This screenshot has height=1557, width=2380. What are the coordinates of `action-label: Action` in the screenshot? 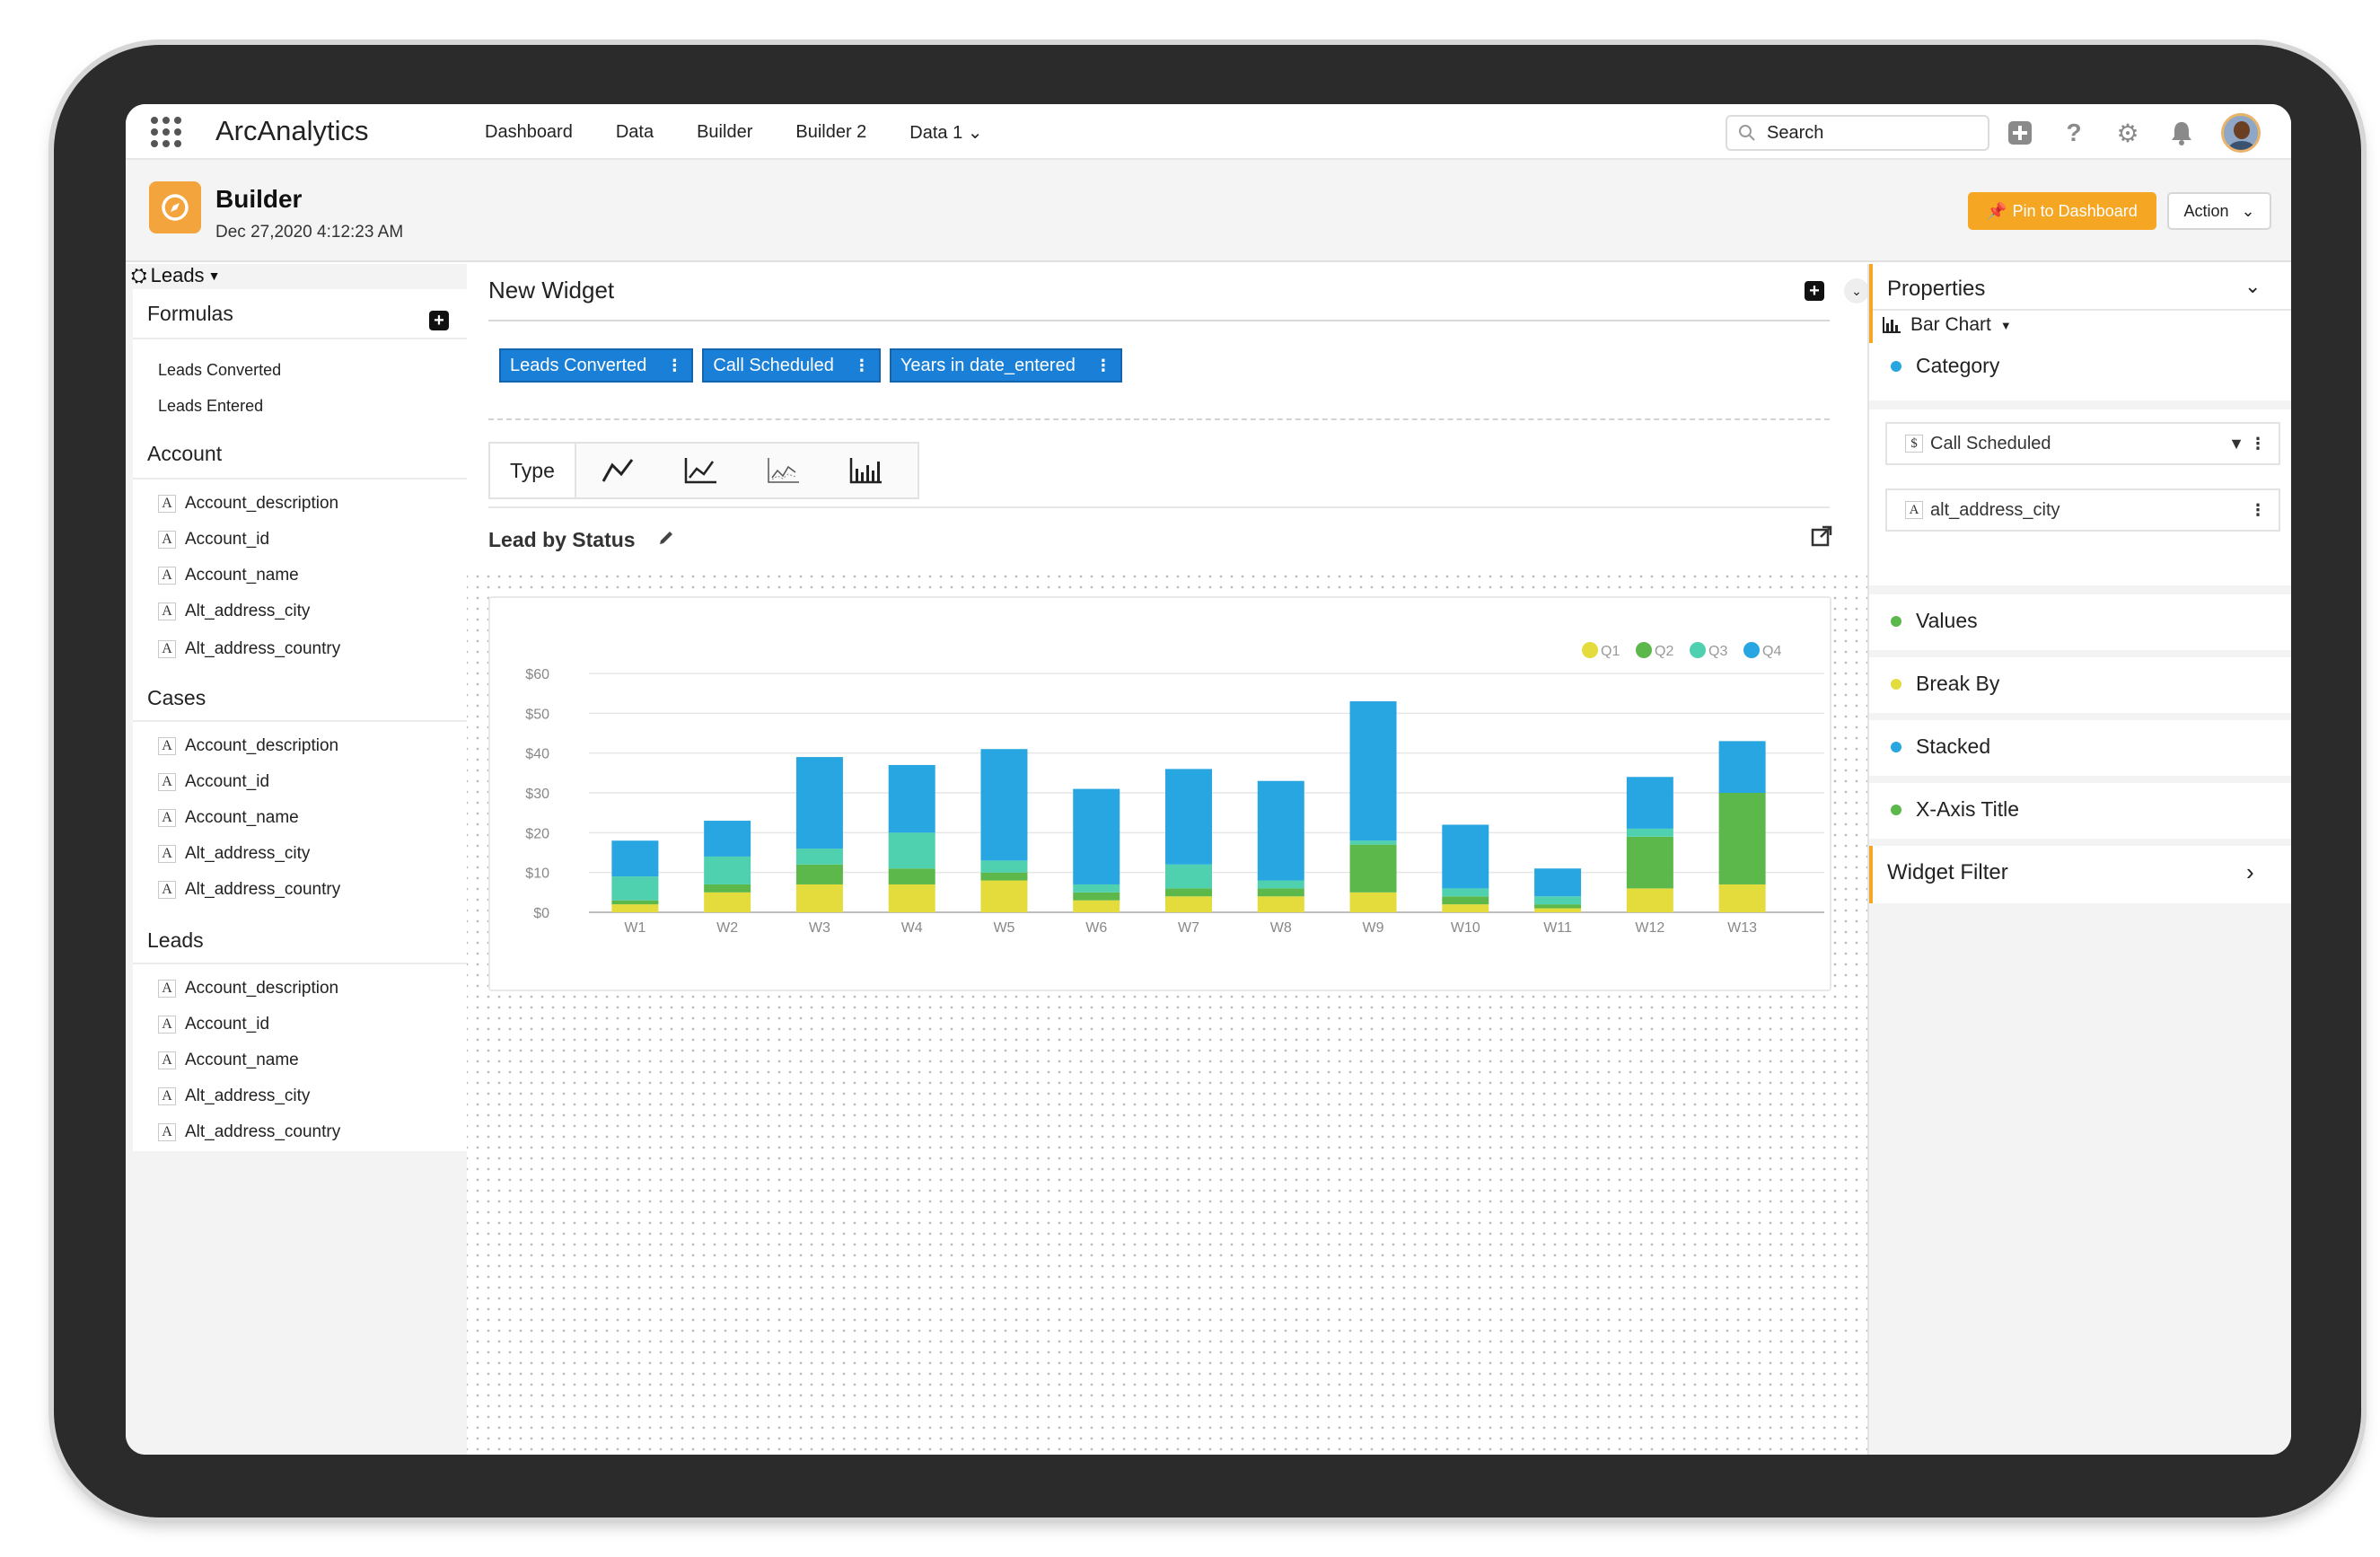 It's located at (2206, 210).